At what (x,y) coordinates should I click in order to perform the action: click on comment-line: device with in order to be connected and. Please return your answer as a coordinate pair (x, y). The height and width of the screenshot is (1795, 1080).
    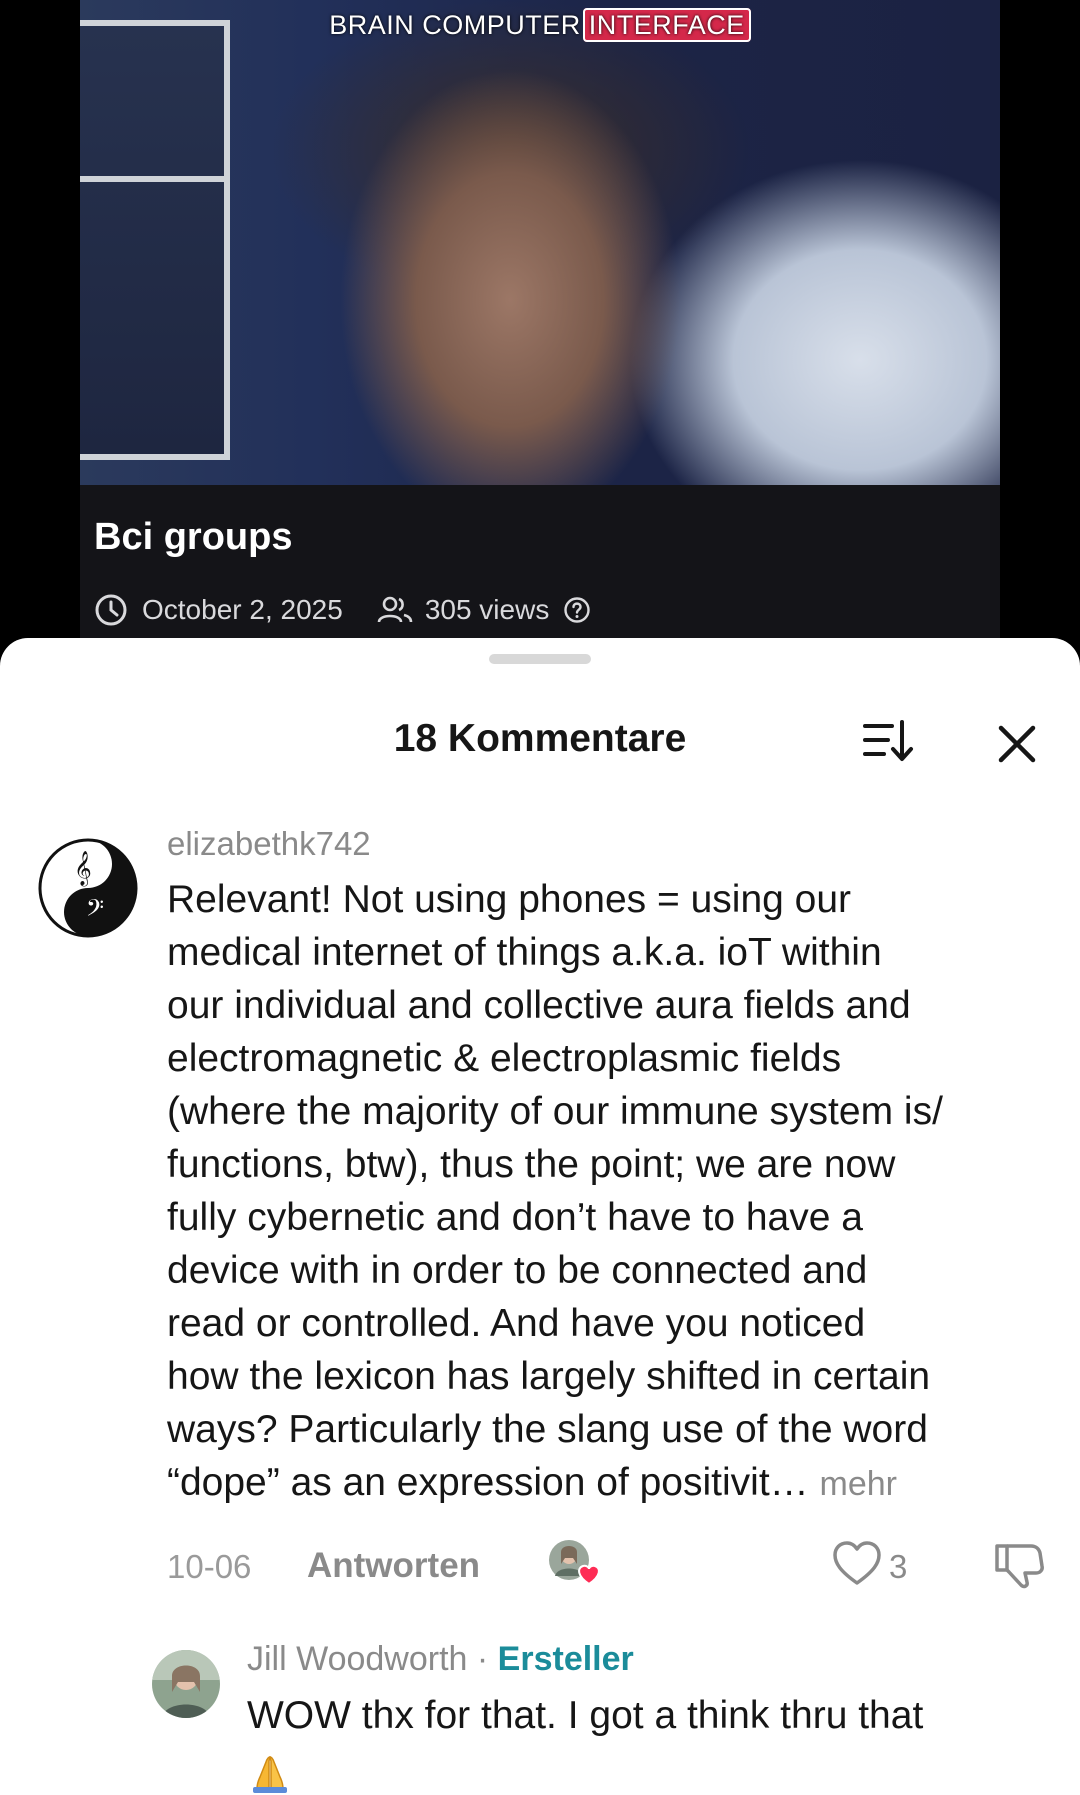
    Looking at the image, I should click on (517, 1270).